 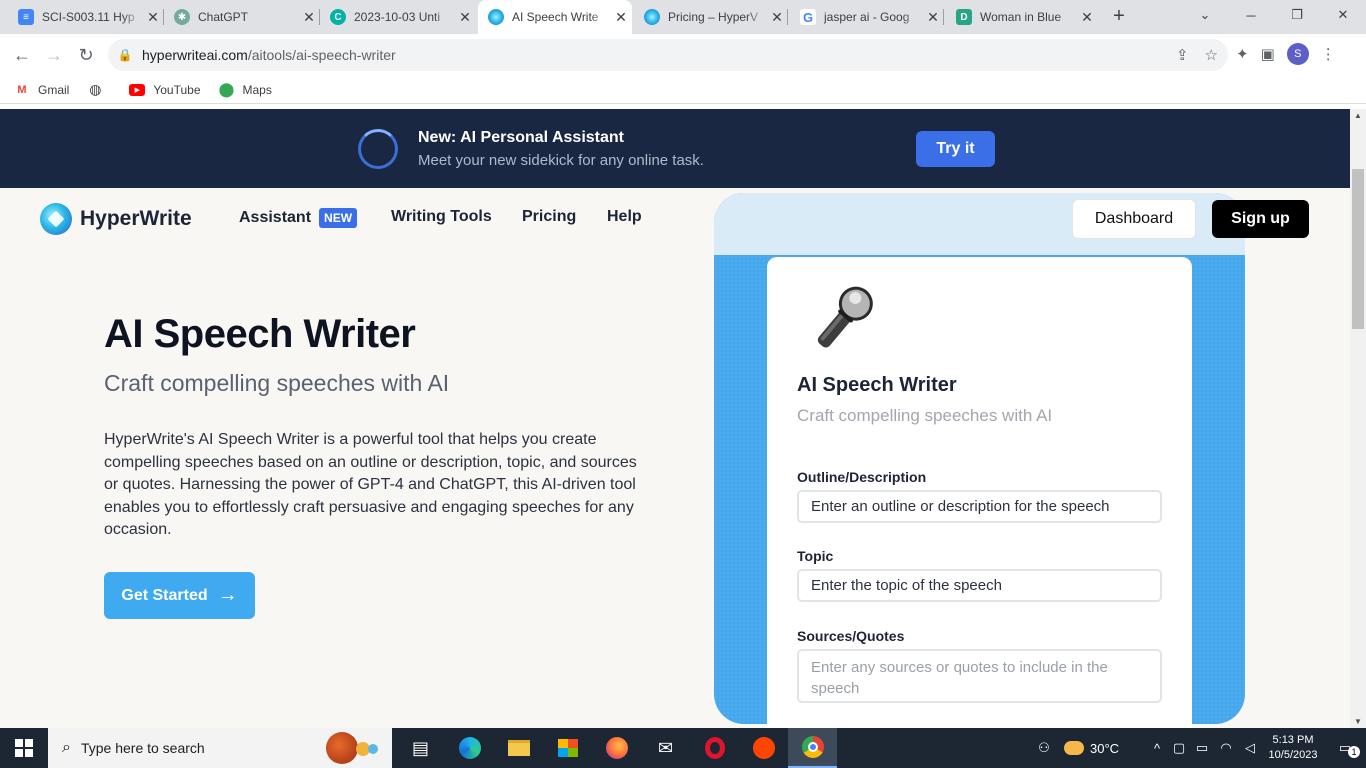 I want to click on side-panel-icon: ▣, so click(x=1268, y=54).